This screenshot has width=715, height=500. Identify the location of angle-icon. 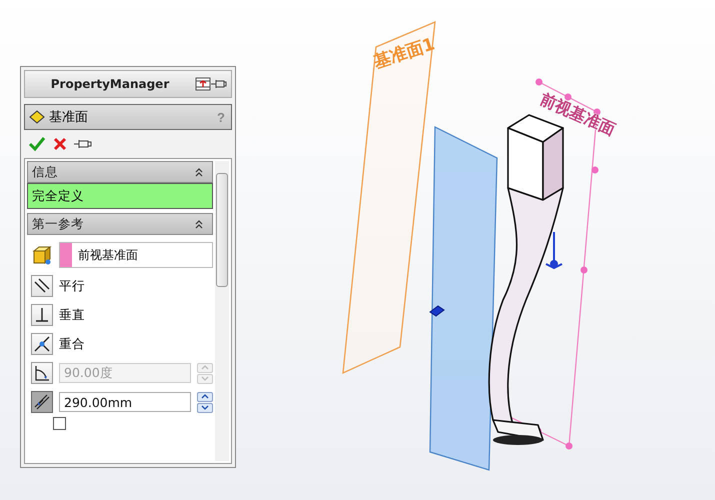
(42, 373).